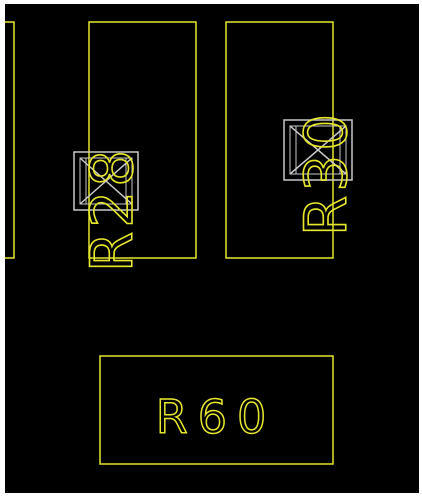  What do you see at coordinates (2, 249) in the screenshot?
I see `canvas-left-edge` at bounding box center [2, 249].